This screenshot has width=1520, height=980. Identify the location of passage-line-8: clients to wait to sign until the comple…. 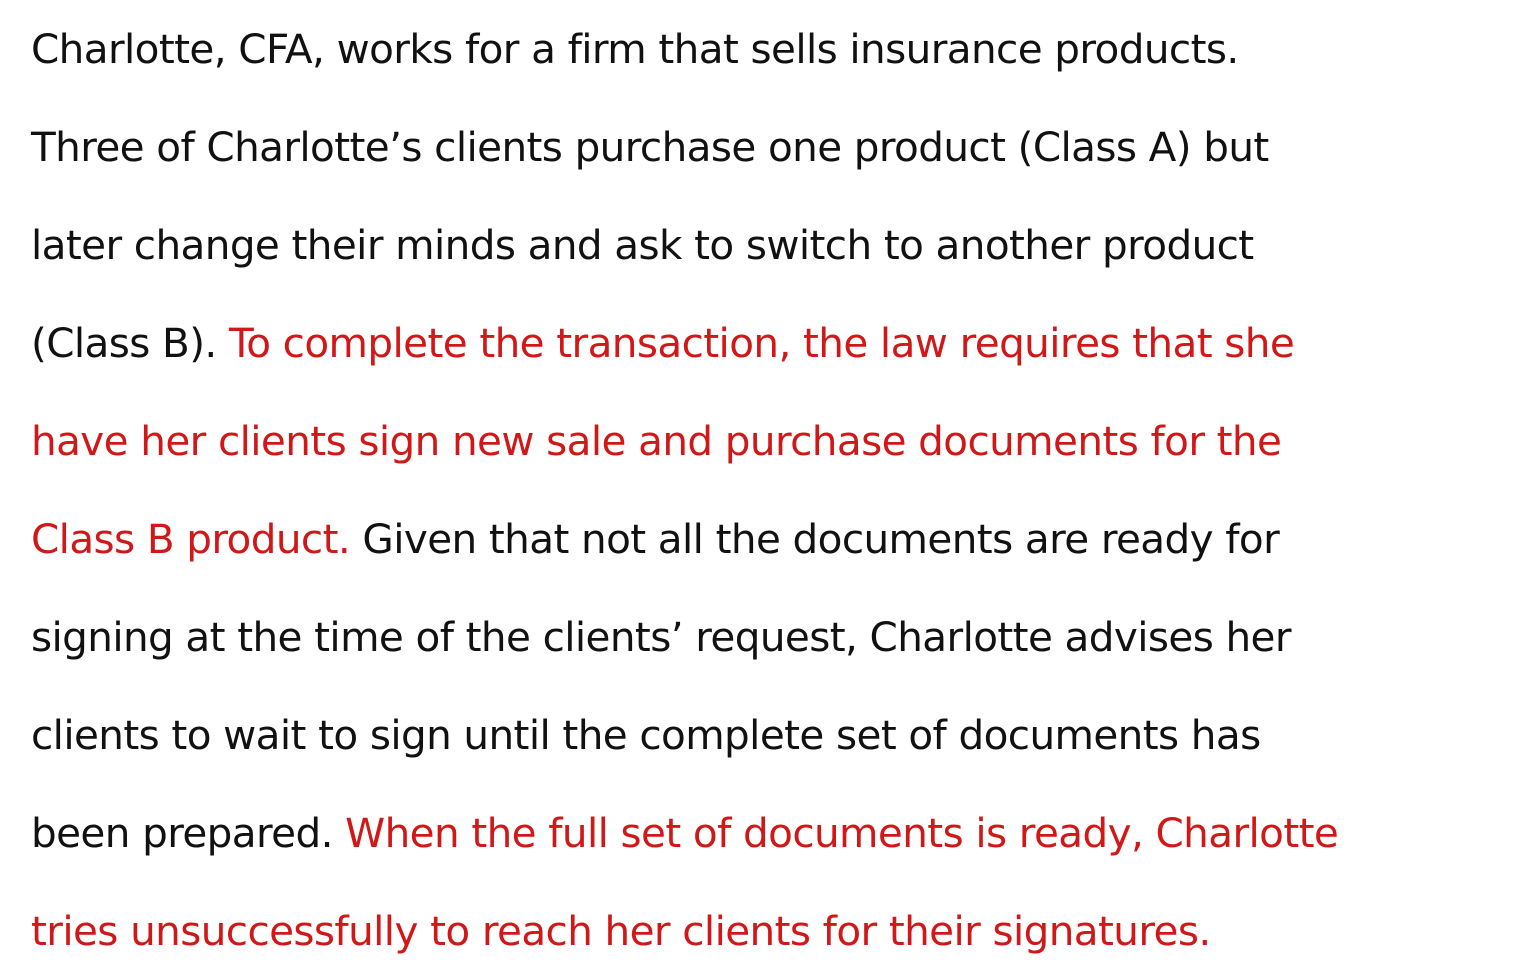
(646, 735).